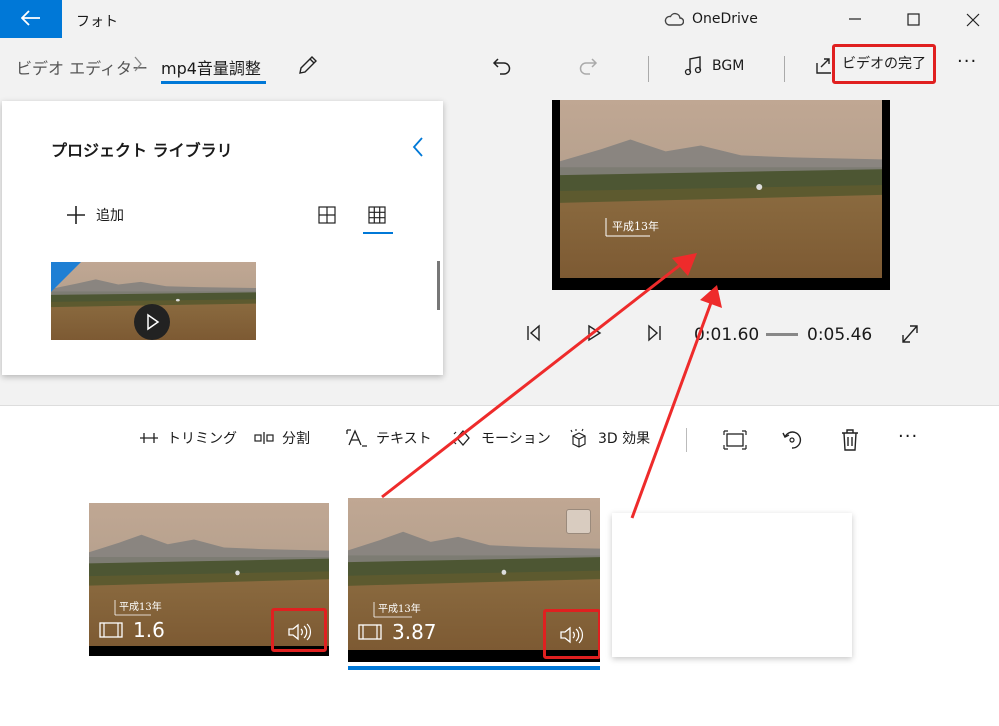 This screenshot has height=726, width=999. What do you see at coordinates (516, 439) in the screenshot?
I see `tool-label: モーション` at bounding box center [516, 439].